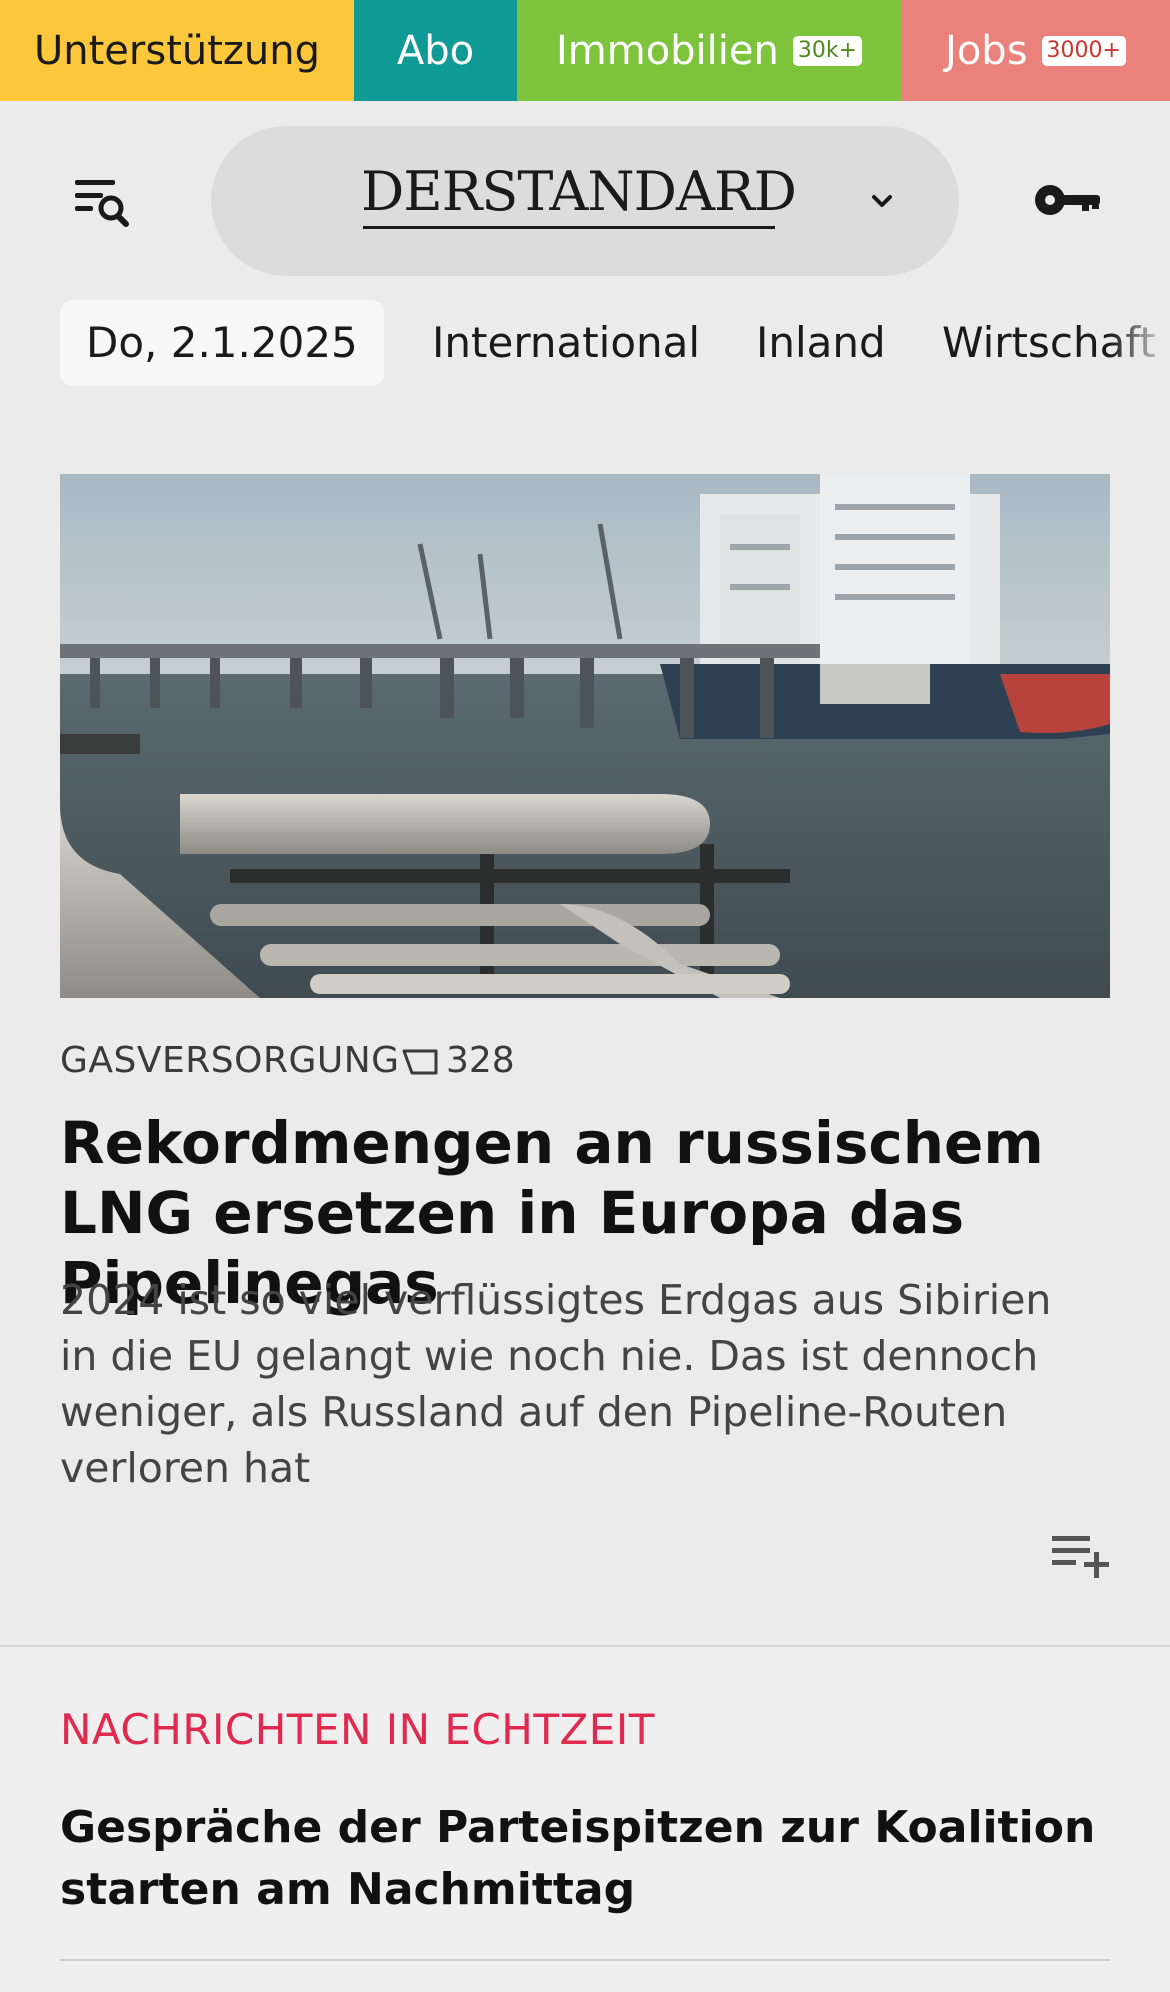 This screenshot has height=1992, width=1170. I want to click on live-news-title: NACHRICHTEN IN ECHTZEIT, so click(357, 1729).